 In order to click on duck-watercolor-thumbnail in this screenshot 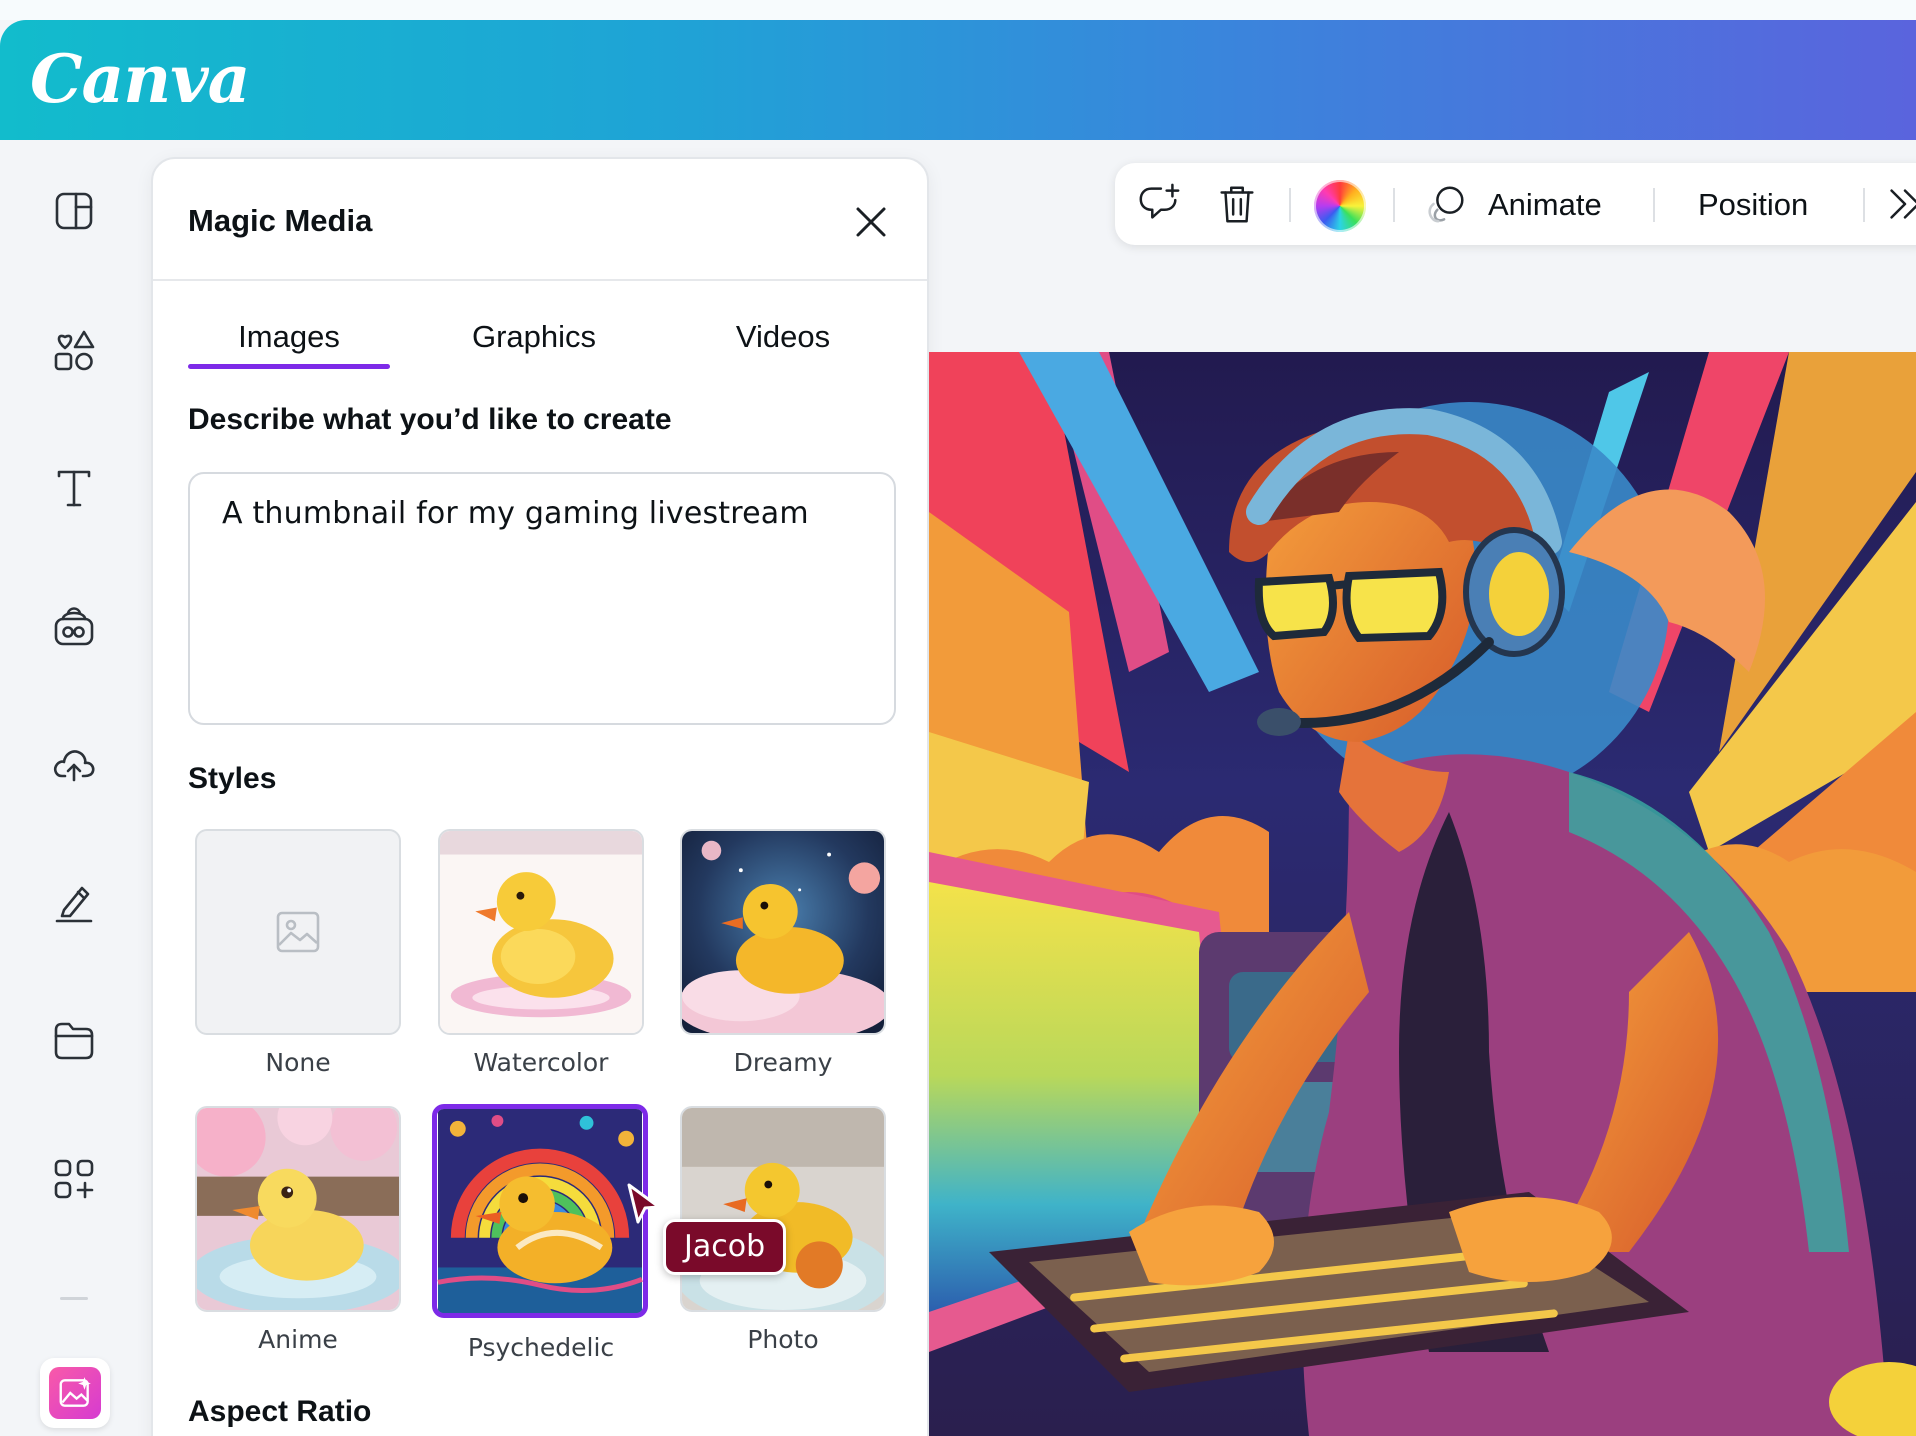, I will do `click(541, 932)`.